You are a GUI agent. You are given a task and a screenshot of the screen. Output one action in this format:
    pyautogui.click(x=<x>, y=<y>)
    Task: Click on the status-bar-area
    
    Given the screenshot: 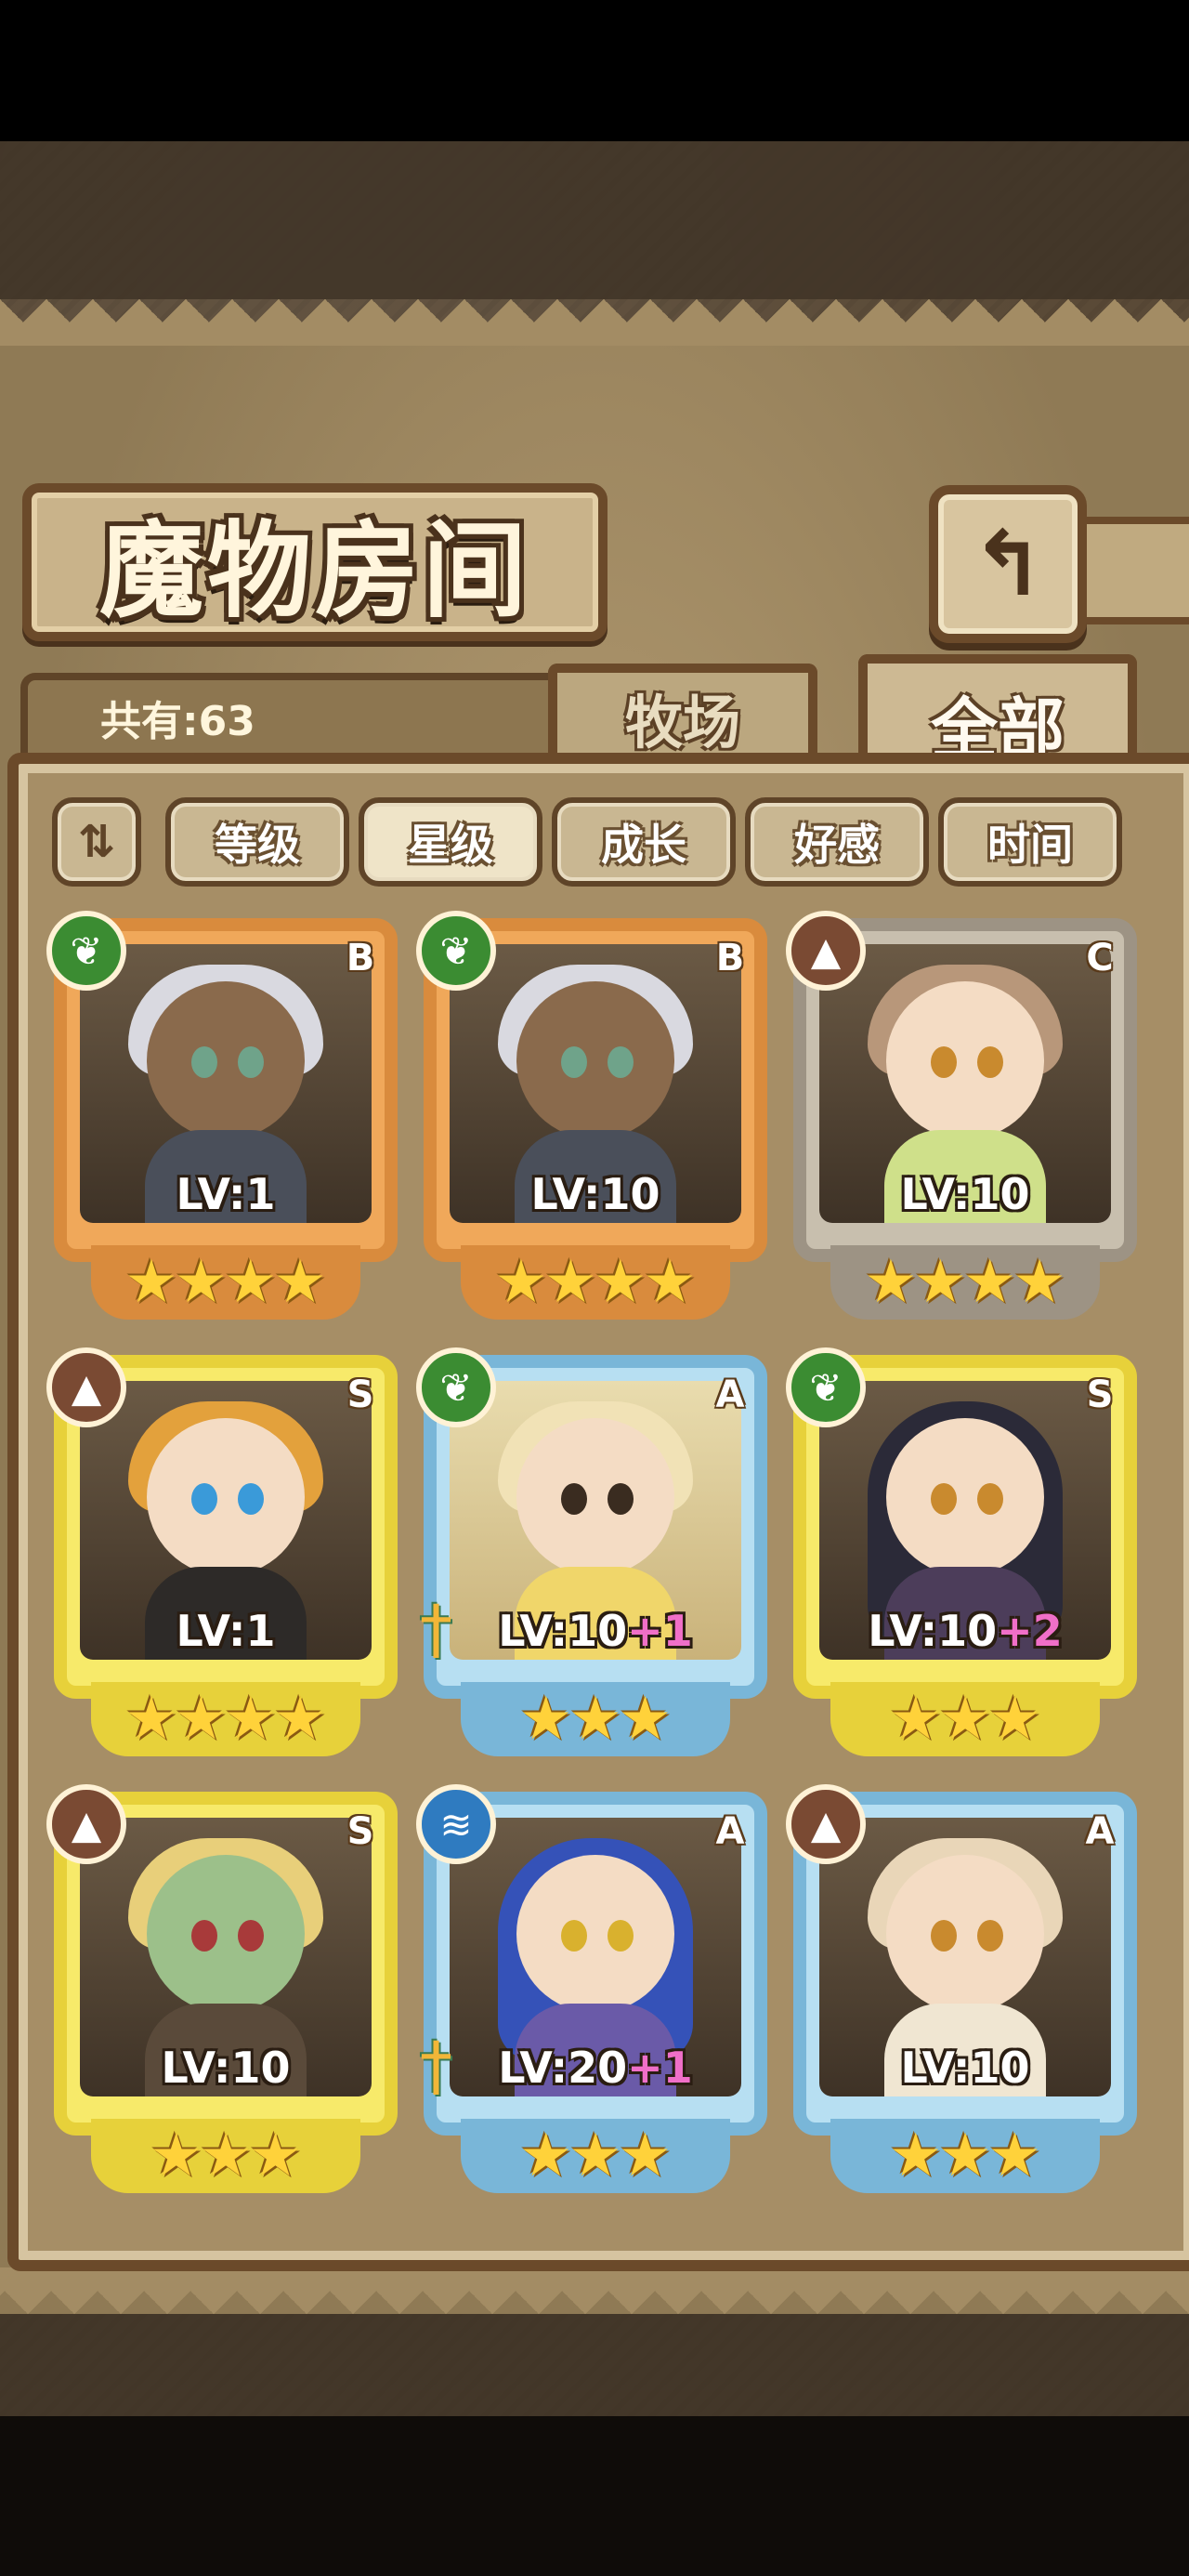 What is the action you would take?
    pyautogui.click(x=594, y=70)
    